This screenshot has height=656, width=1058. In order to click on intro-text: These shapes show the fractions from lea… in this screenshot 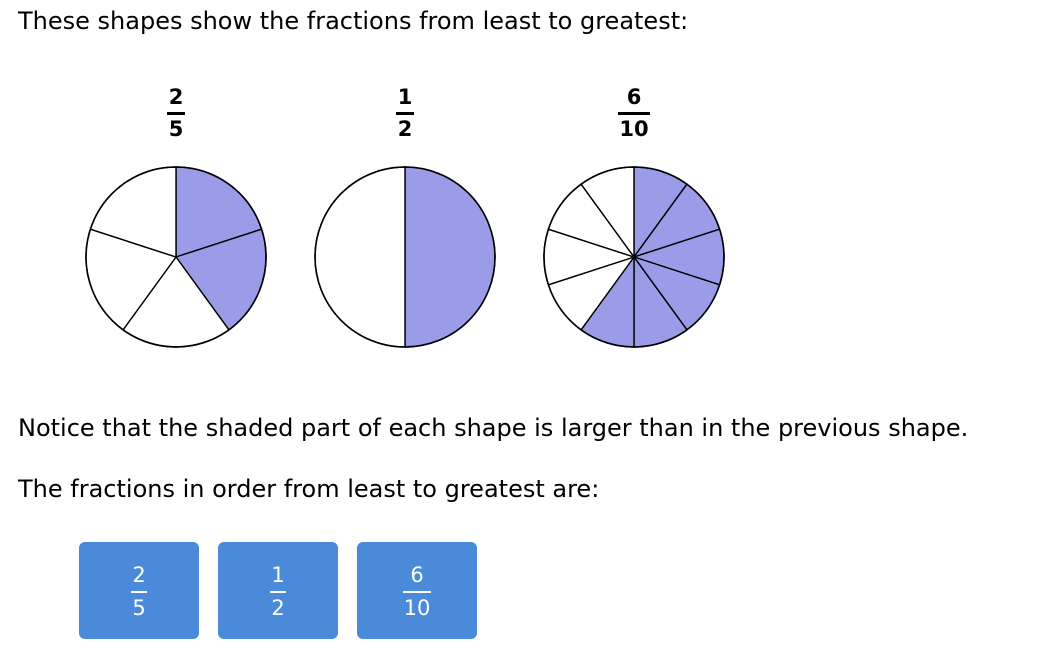, I will do `click(353, 21)`.